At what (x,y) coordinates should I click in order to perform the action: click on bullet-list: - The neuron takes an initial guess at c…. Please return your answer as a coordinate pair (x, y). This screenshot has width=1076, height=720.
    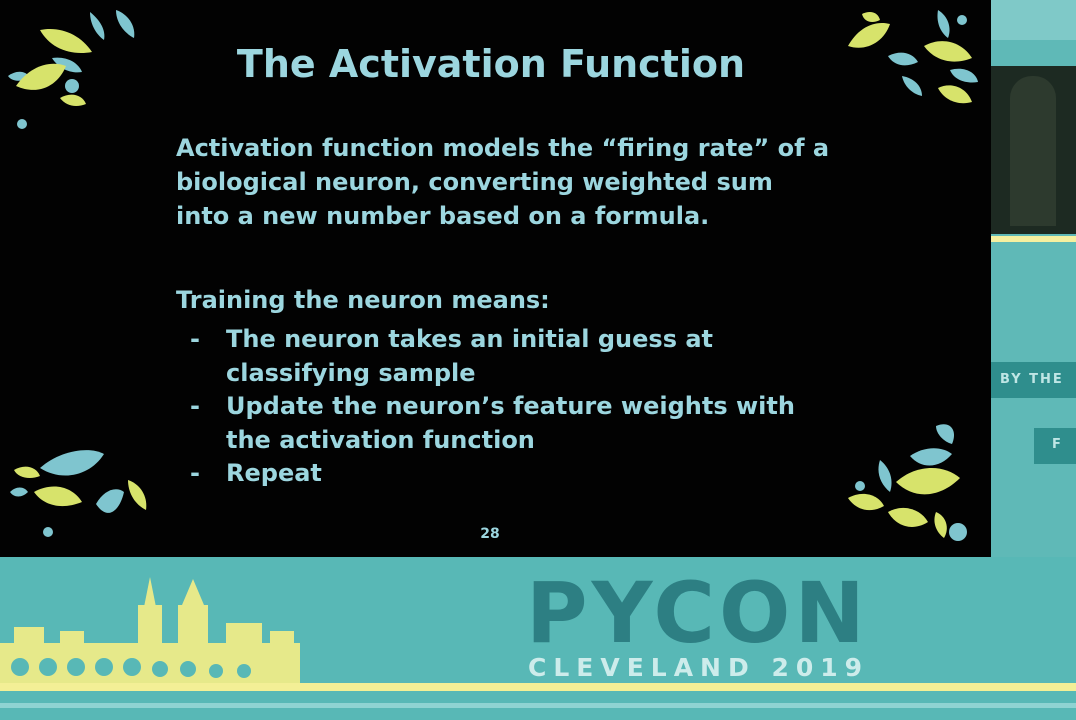
    Looking at the image, I should click on (490, 407).